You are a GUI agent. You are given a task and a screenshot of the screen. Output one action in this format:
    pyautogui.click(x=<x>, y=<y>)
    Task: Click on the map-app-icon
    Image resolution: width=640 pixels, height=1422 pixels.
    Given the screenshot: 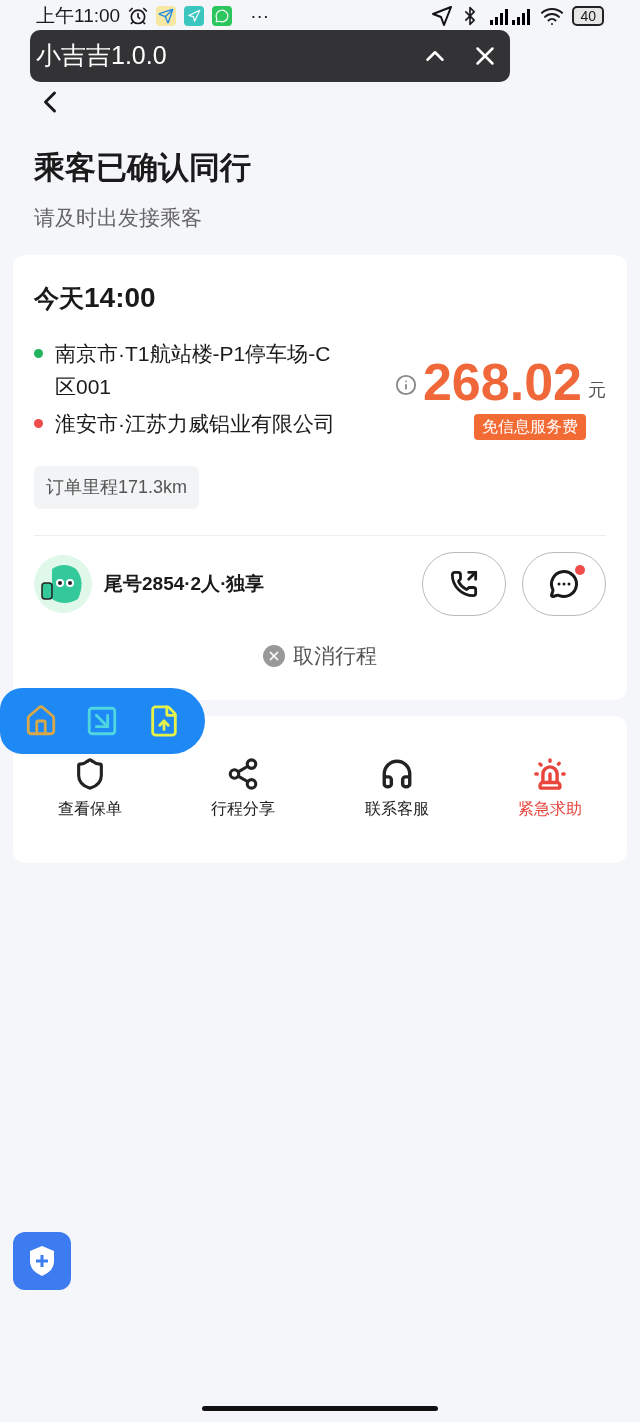 What is the action you would take?
    pyautogui.click(x=166, y=16)
    